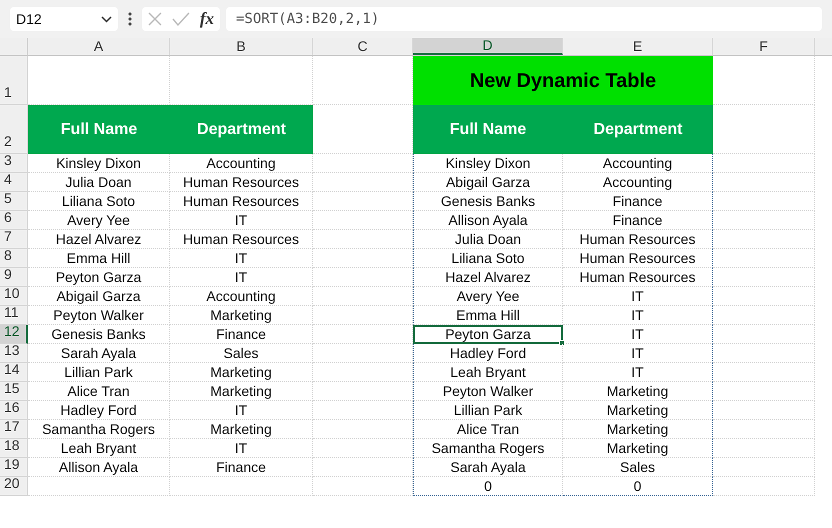  Describe the element at coordinates (14, 353) in the screenshot. I see `row-header: 13` at that location.